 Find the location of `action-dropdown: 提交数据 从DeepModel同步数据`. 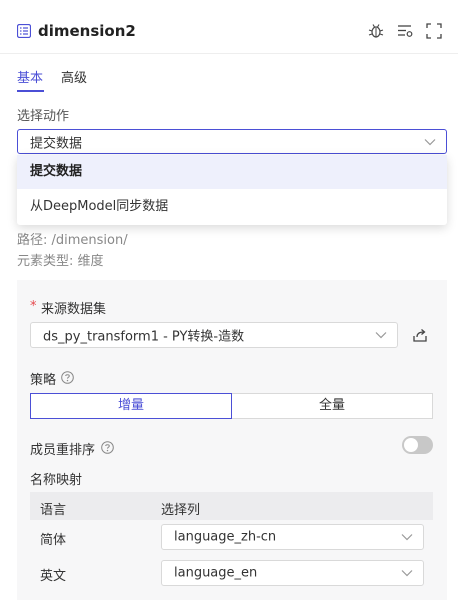

action-dropdown: 提交数据 从DeepModel同步数据 is located at coordinates (232, 190).